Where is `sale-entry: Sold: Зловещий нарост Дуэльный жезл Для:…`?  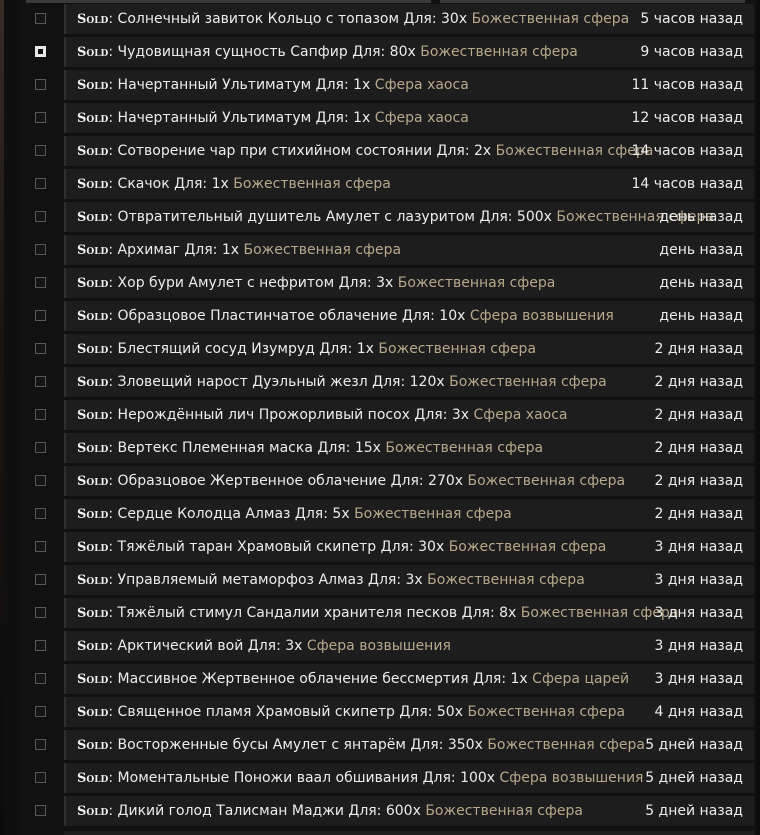 sale-entry: Sold: Зловещий нарост Дуэльный жезл Для:… is located at coordinates (409, 382).